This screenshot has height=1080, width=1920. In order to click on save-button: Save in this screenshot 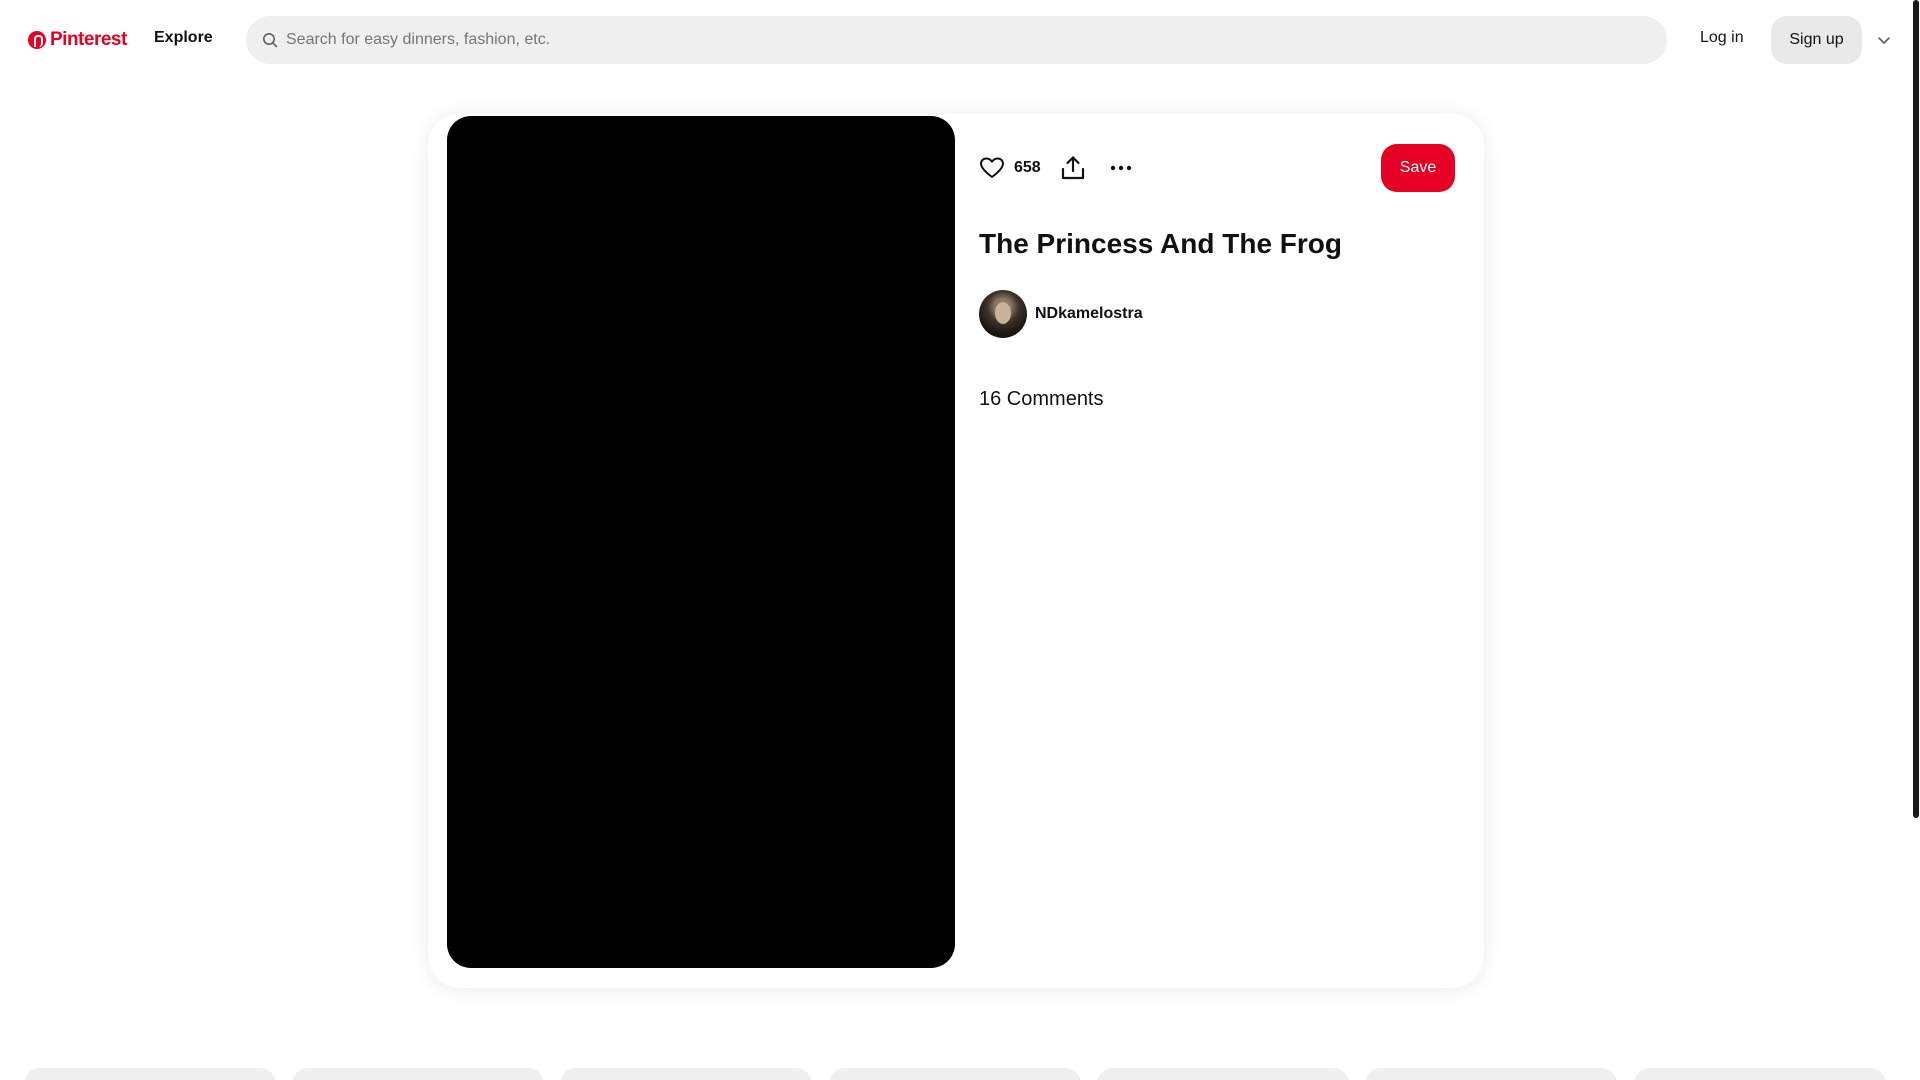, I will do `click(1418, 168)`.